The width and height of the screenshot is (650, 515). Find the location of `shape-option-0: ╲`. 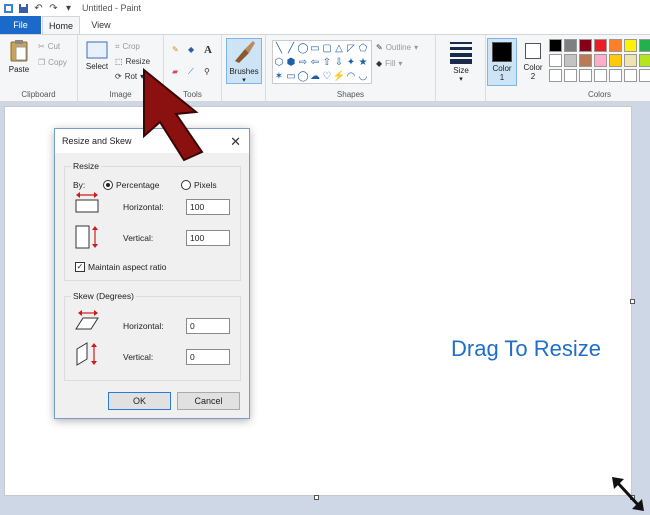

shape-option-0: ╲ is located at coordinates (279, 48).